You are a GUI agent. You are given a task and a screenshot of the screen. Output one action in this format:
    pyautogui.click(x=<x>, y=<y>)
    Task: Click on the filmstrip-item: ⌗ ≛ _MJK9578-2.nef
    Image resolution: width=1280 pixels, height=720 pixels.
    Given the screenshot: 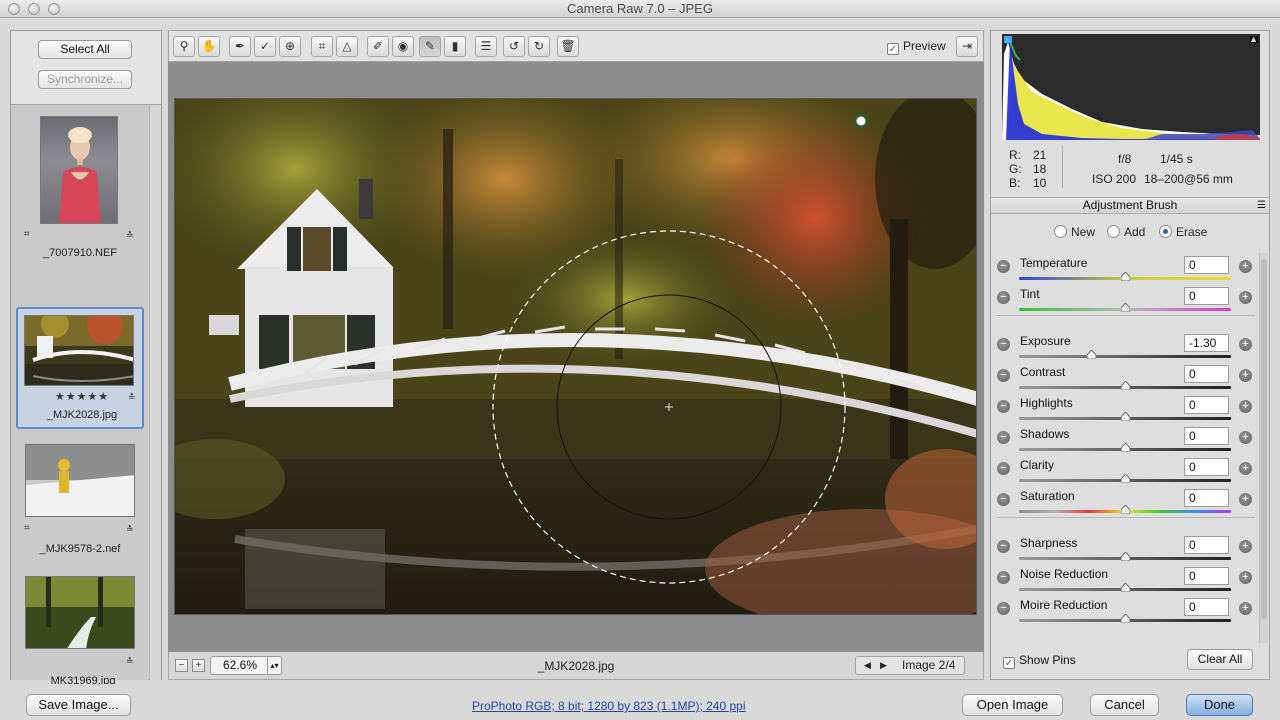 What is the action you would take?
    pyautogui.click(x=80, y=499)
    